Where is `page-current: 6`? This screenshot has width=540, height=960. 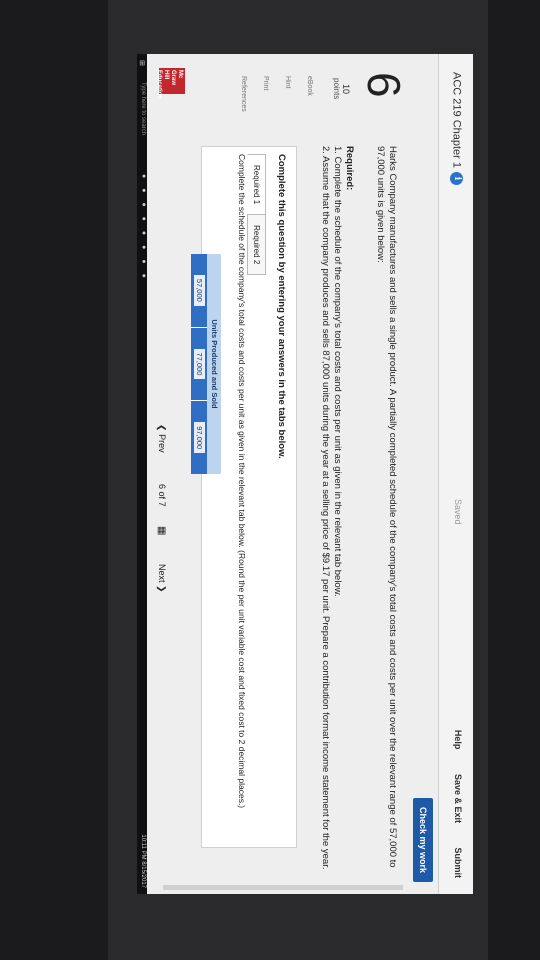 page-current: 6 is located at coordinates (162, 487).